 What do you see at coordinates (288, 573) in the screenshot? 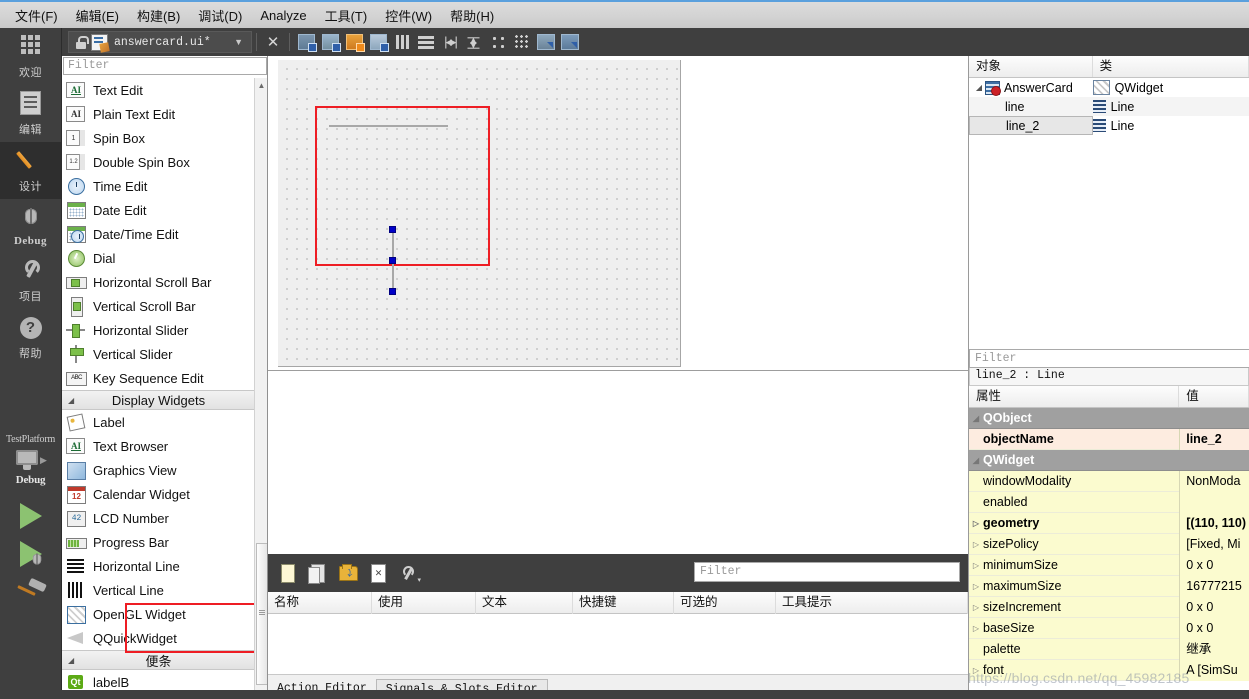
I see `new-action-button` at bounding box center [288, 573].